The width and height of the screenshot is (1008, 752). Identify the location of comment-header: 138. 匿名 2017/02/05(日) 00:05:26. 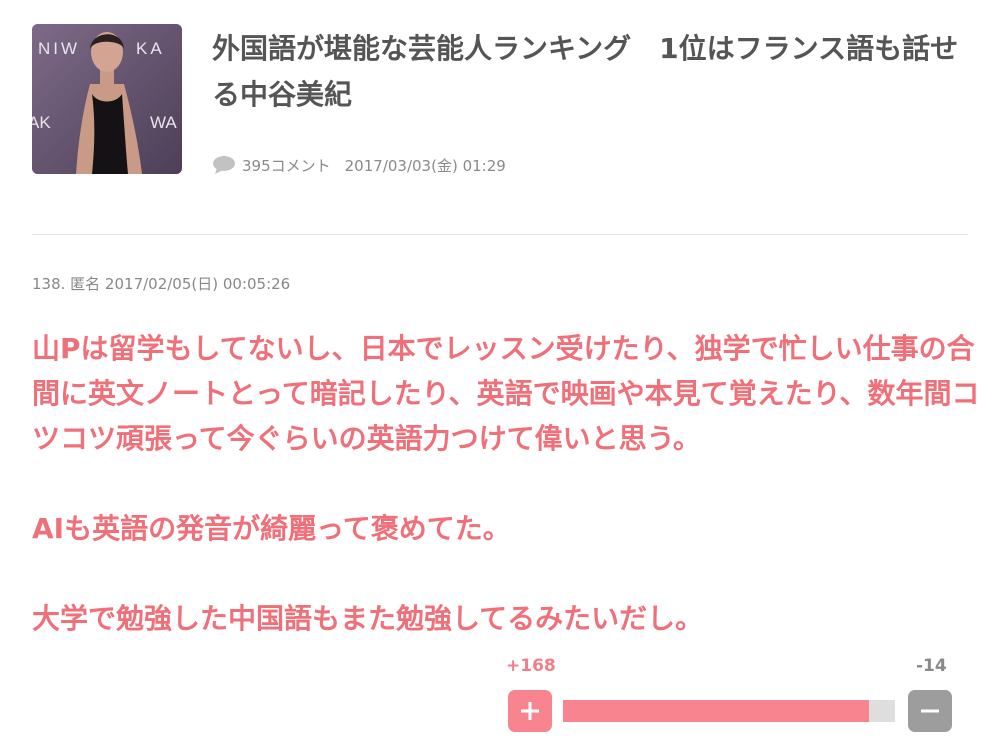
(161, 284).